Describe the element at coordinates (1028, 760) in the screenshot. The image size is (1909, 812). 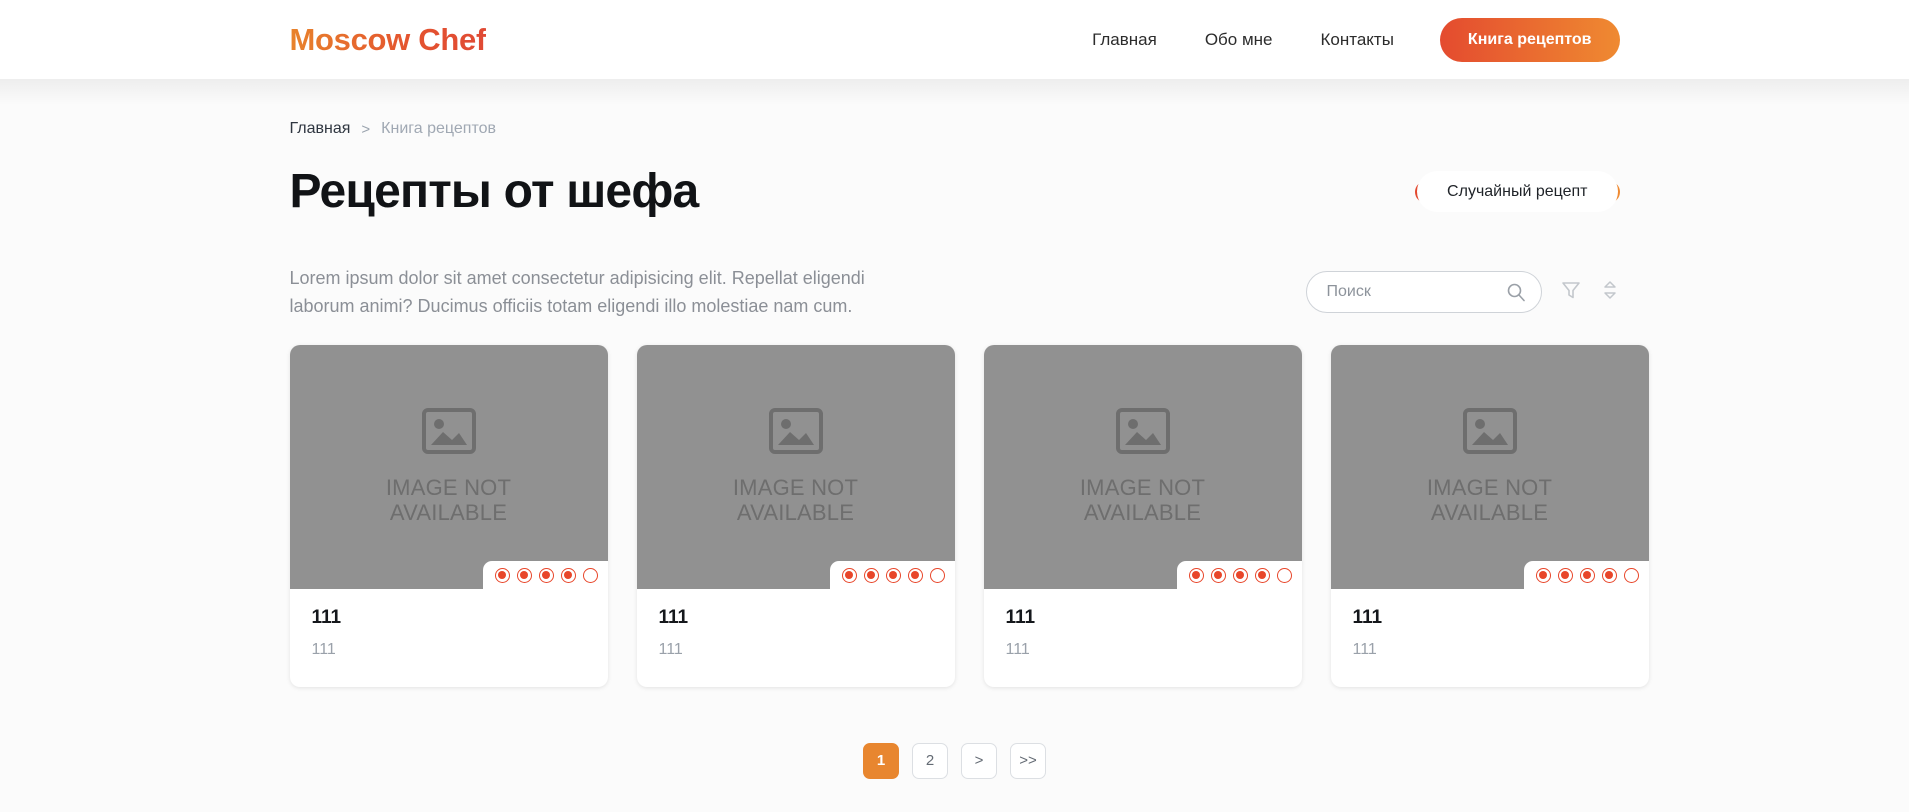
I see `pagination-last: >>` at that location.